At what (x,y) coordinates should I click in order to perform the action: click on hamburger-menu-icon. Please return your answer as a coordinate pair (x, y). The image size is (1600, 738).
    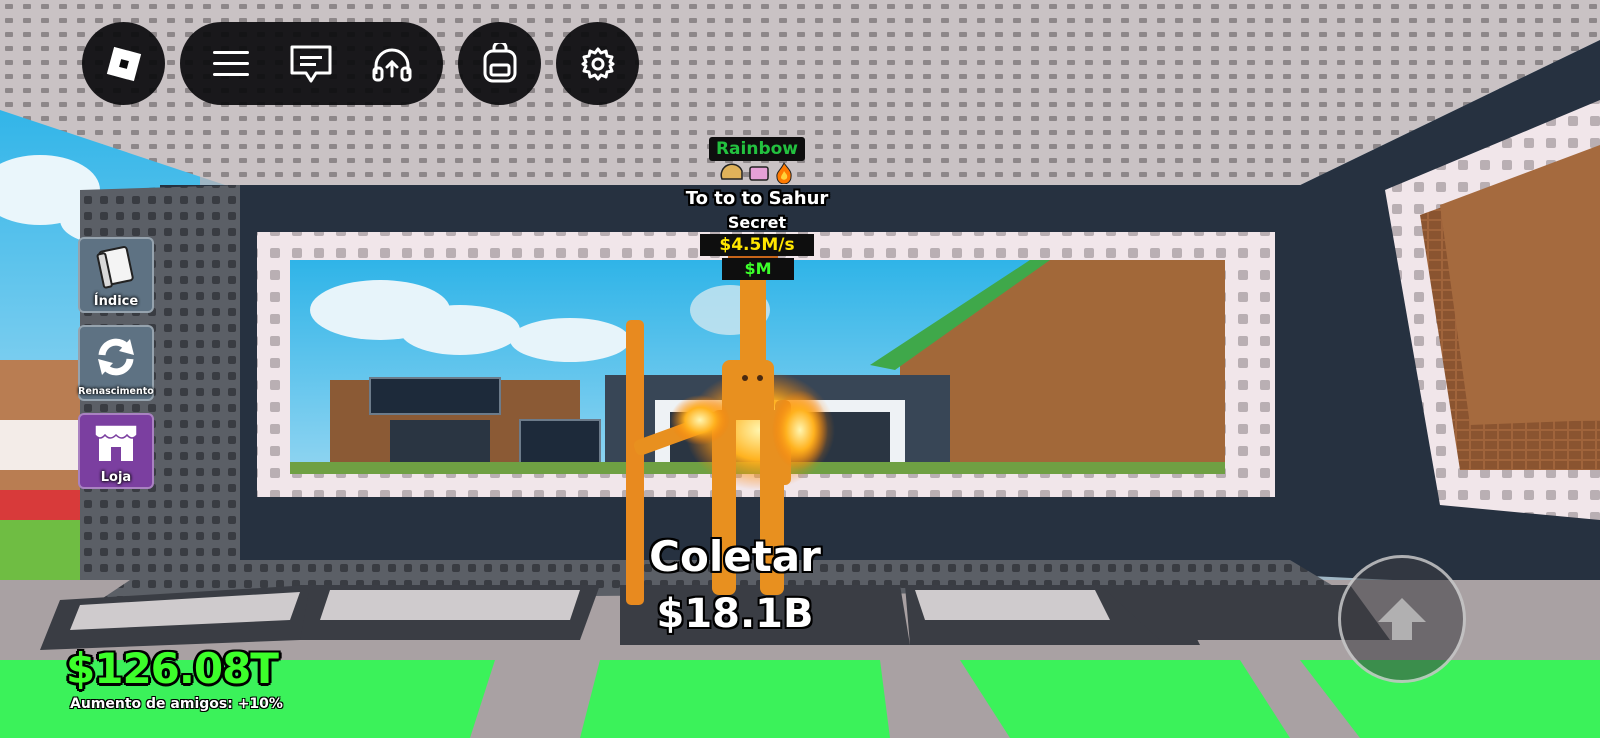
    Looking at the image, I should click on (231, 64).